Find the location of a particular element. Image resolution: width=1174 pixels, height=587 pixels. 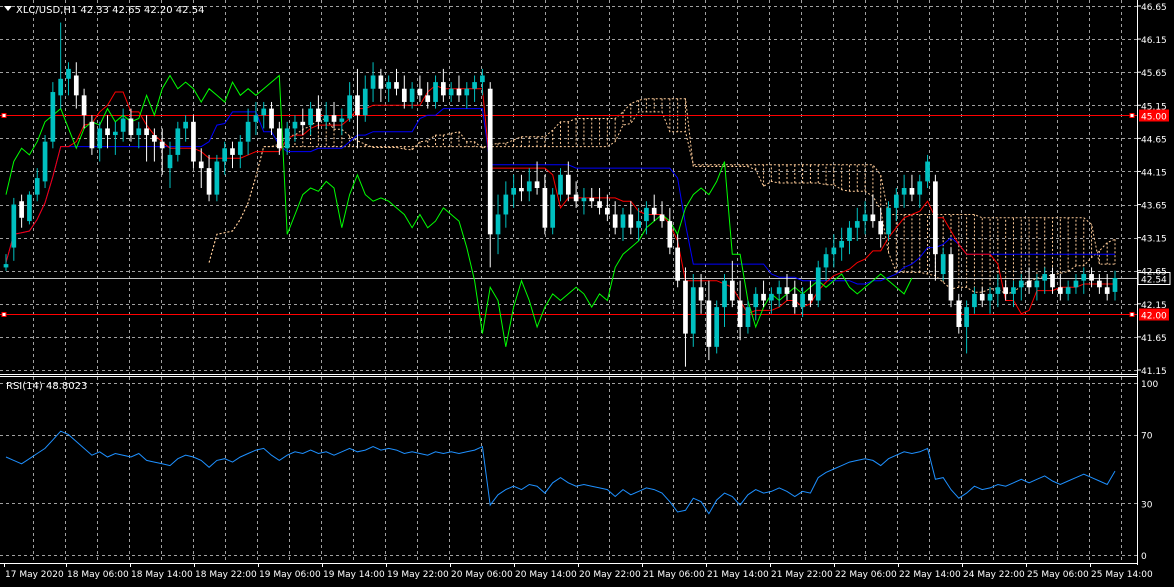

price-tick-label: 43.15 is located at coordinates (1154, 240).